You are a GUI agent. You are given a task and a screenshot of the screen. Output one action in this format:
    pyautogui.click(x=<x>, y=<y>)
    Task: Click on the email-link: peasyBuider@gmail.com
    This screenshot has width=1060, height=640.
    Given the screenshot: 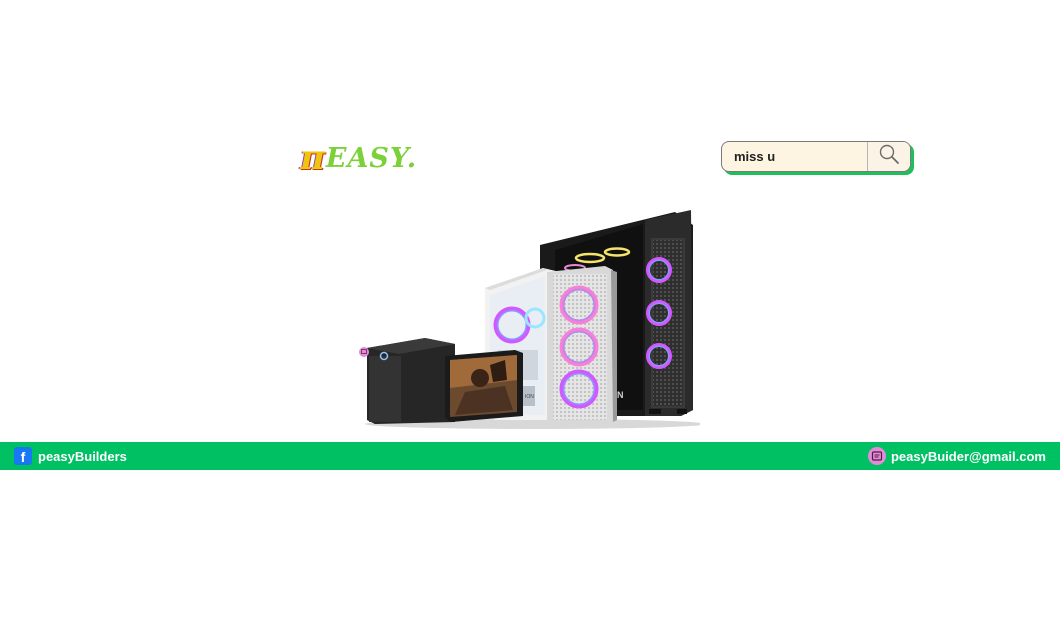 What is the action you would take?
    pyautogui.click(x=956, y=456)
    